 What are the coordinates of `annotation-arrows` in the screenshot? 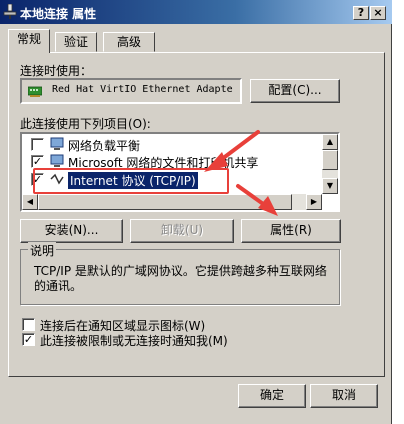 It's located at (241, 173).